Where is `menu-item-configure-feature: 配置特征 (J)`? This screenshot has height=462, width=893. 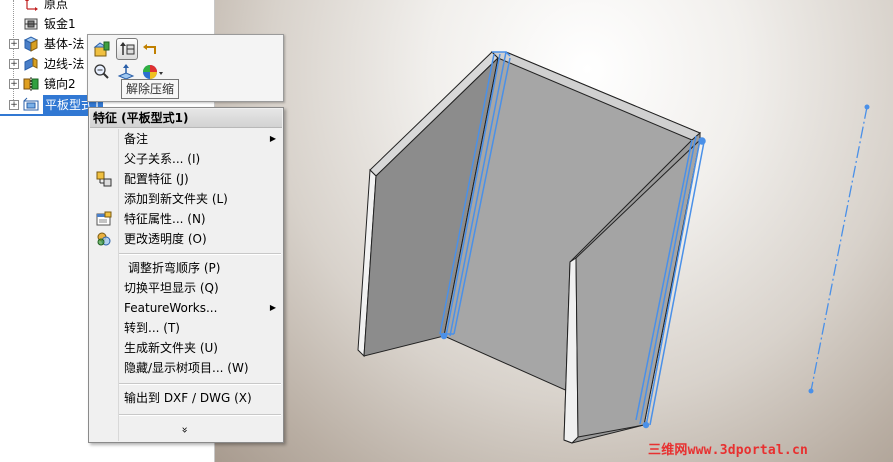 menu-item-configure-feature: 配置特征 (J) is located at coordinates (186, 179).